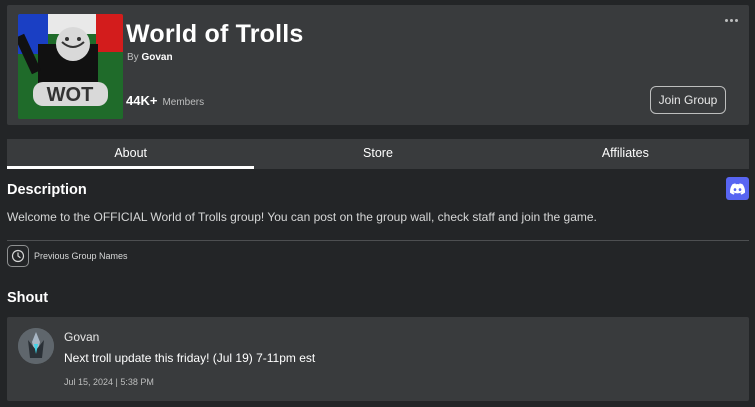 The height and width of the screenshot is (407, 755). I want to click on previous-group-names-label: Previous Group Names, so click(81, 256).